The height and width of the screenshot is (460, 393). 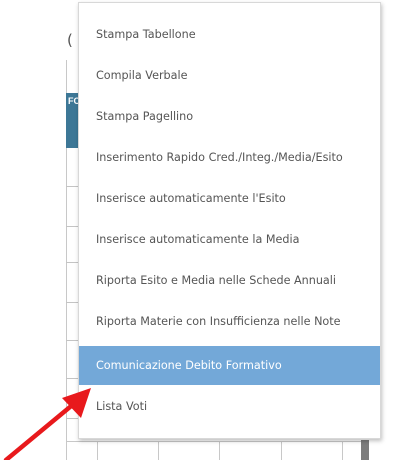 What do you see at coordinates (229, 365) in the screenshot?
I see `menu-item-comunicazione-debito: Comunicazione Debito Formativo` at bounding box center [229, 365].